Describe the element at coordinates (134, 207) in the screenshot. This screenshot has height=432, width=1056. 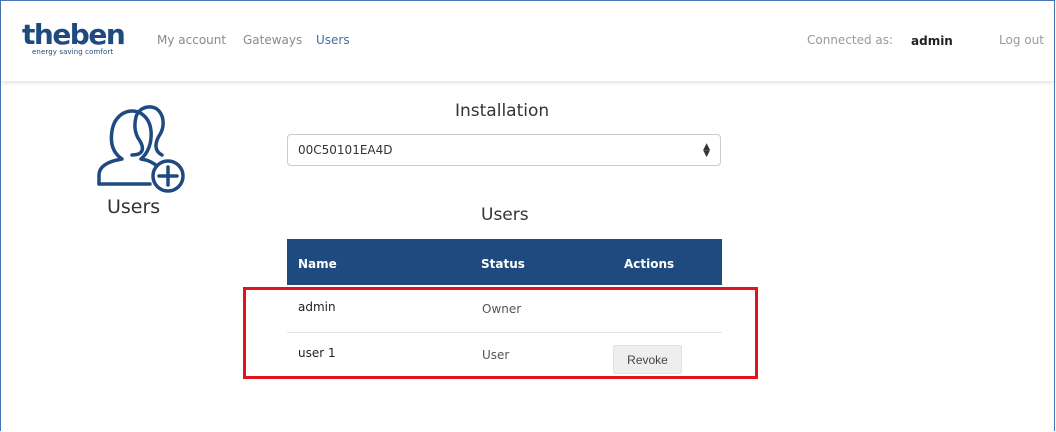
I see `sidebar-users-label: Users` at that location.